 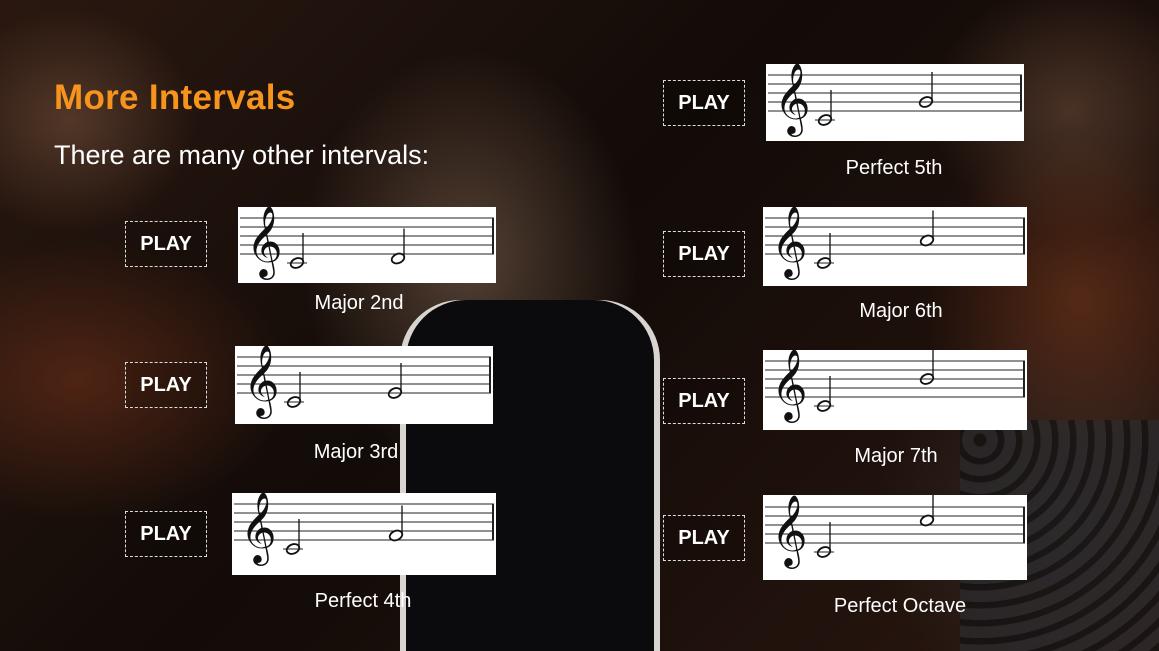 What do you see at coordinates (894, 168) in the screenshot?
I see `interval-label-perfect-5th: Perfect 5th` at bounding box center [894, 168].